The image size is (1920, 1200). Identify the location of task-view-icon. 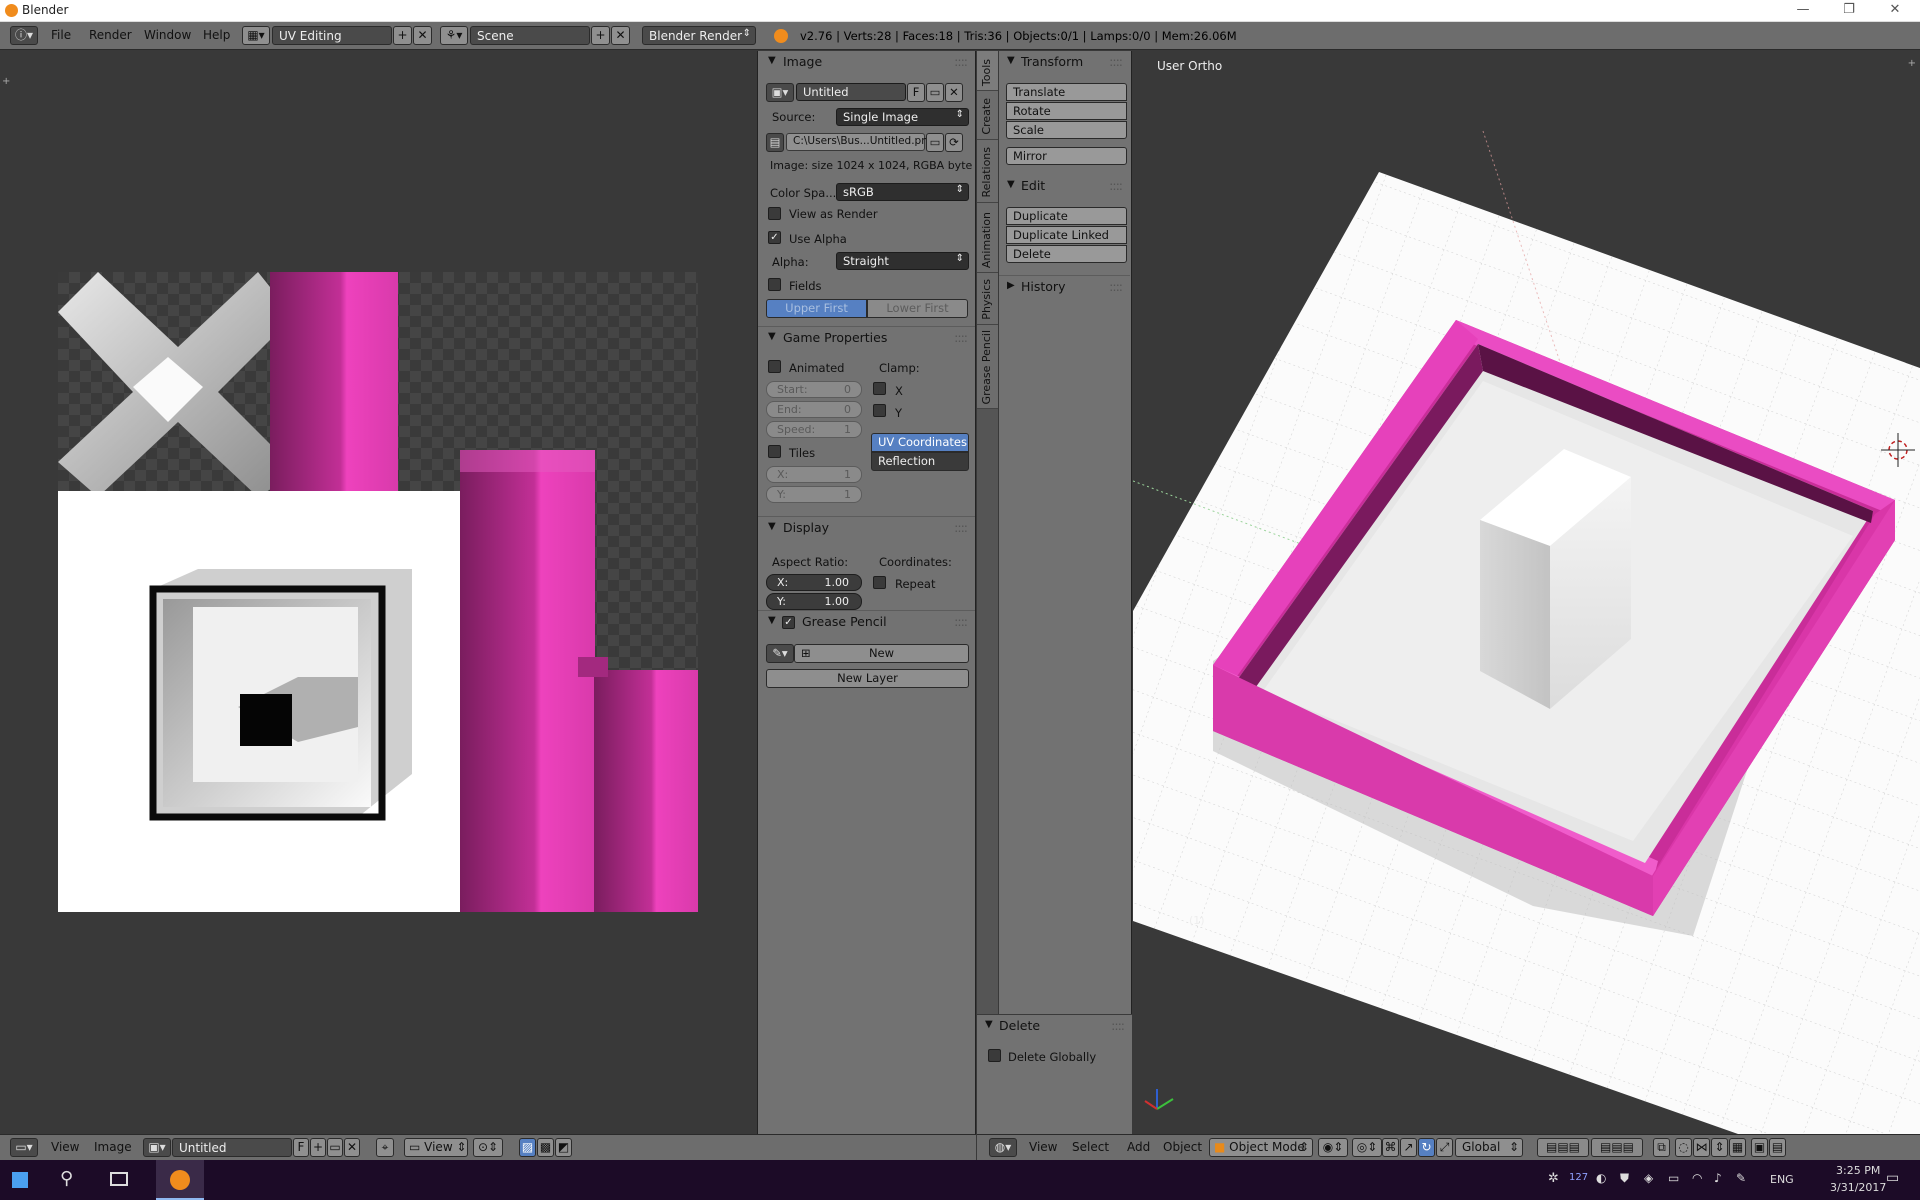
(119, 1179).